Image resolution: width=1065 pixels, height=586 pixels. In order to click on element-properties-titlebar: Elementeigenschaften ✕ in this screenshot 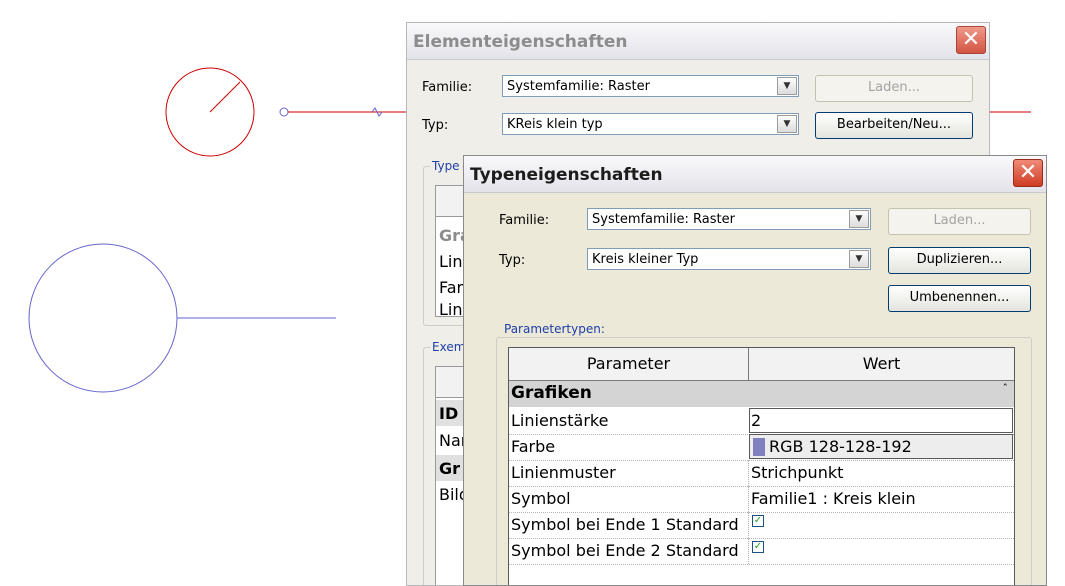, I will do `click(698, 41)`.